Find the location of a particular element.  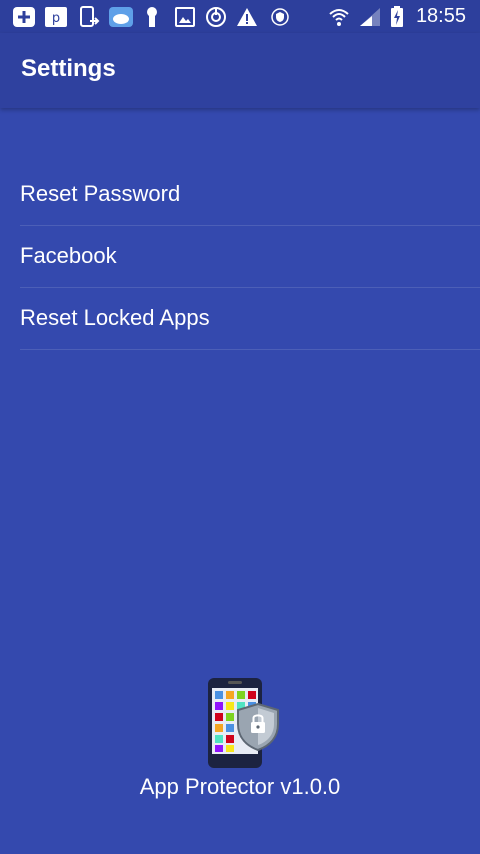

status-bar: p 18:55 is located at coordinates (240, 16).